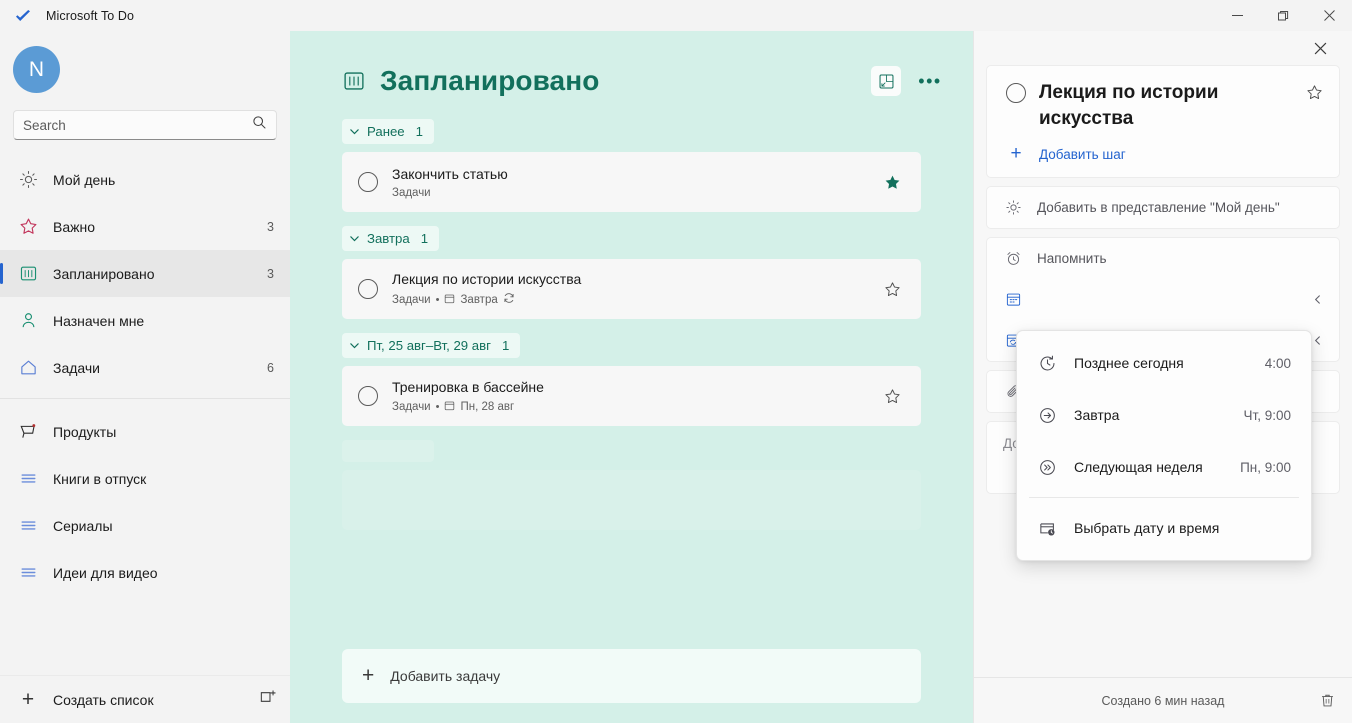  What do you see at coordinates (36, 69) in the screenshot?
I see `avatar: N` at bounding box center [36, 69].